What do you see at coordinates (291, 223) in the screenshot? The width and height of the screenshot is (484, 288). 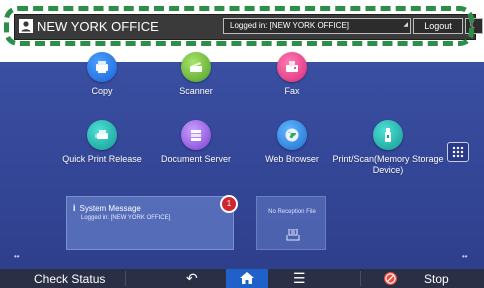 I see `reception-file-widget: No Reception File` at bounding box center [291, 223].